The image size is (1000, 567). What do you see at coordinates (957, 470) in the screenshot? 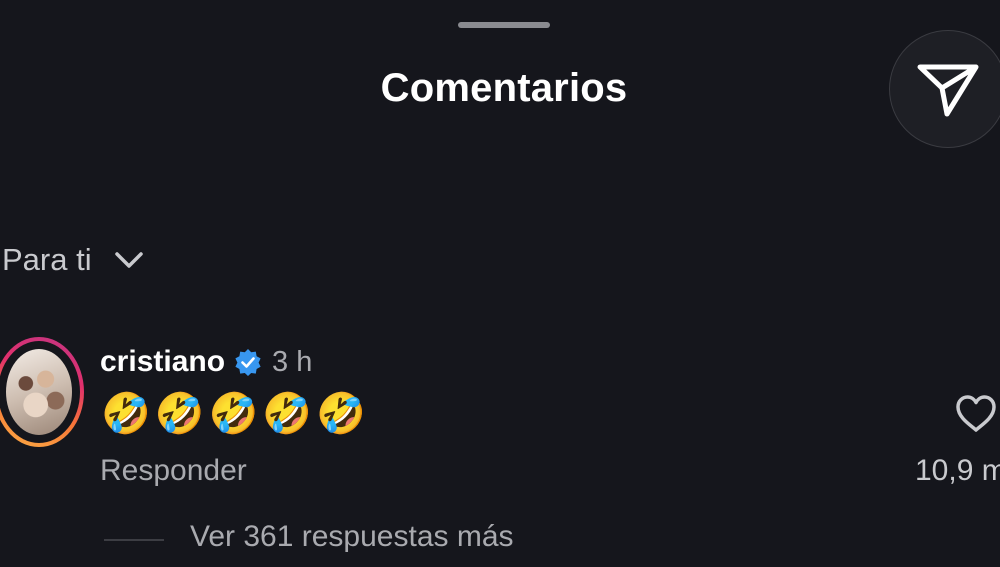
I see `like-count: 10,9 m` at bounding box center [957, 470].